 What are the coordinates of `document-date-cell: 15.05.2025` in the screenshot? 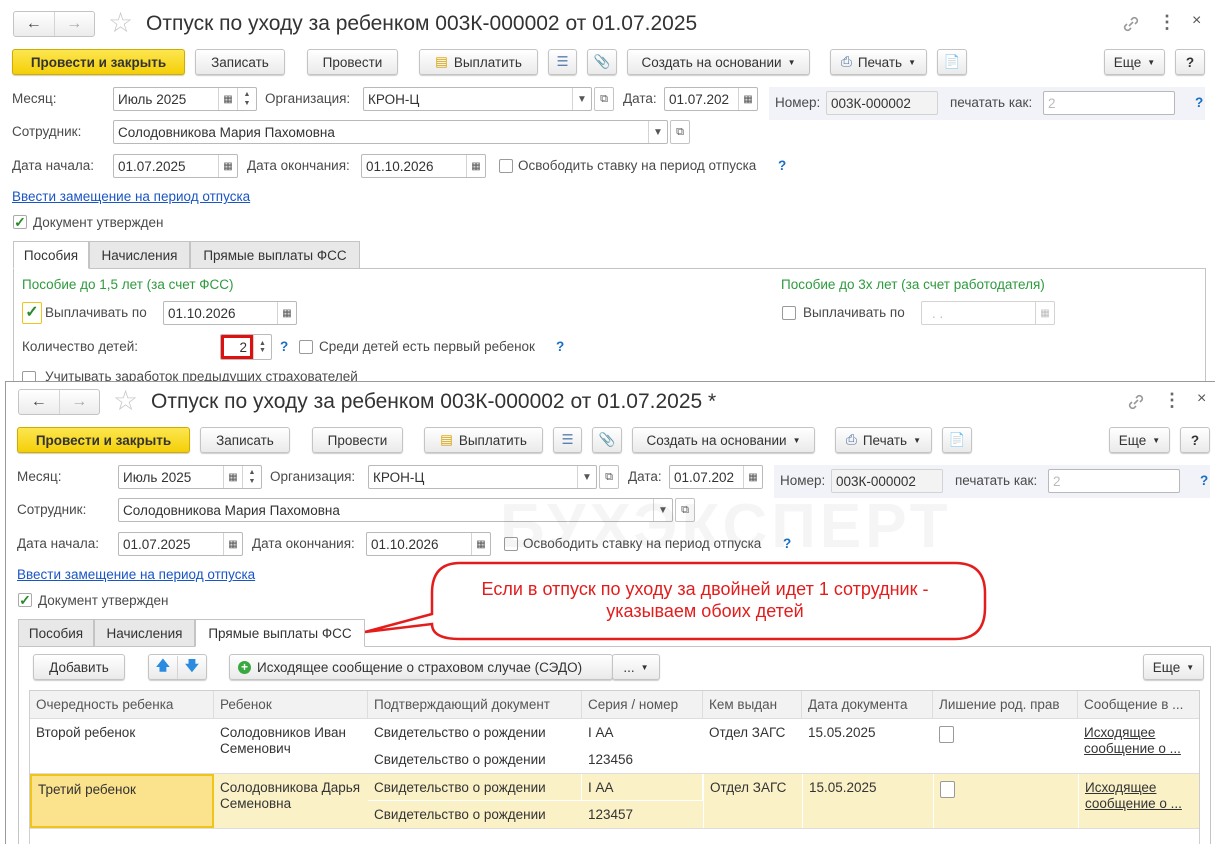 It's located at (867, 801).